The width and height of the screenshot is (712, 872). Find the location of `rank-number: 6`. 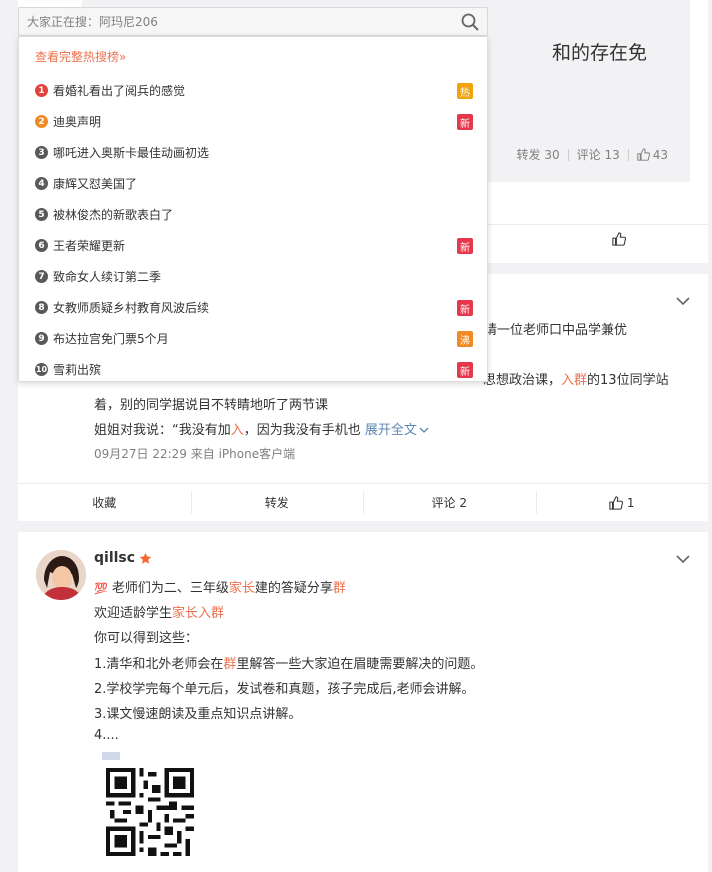

rank-number: 6 is located at coordinates (41, 245).